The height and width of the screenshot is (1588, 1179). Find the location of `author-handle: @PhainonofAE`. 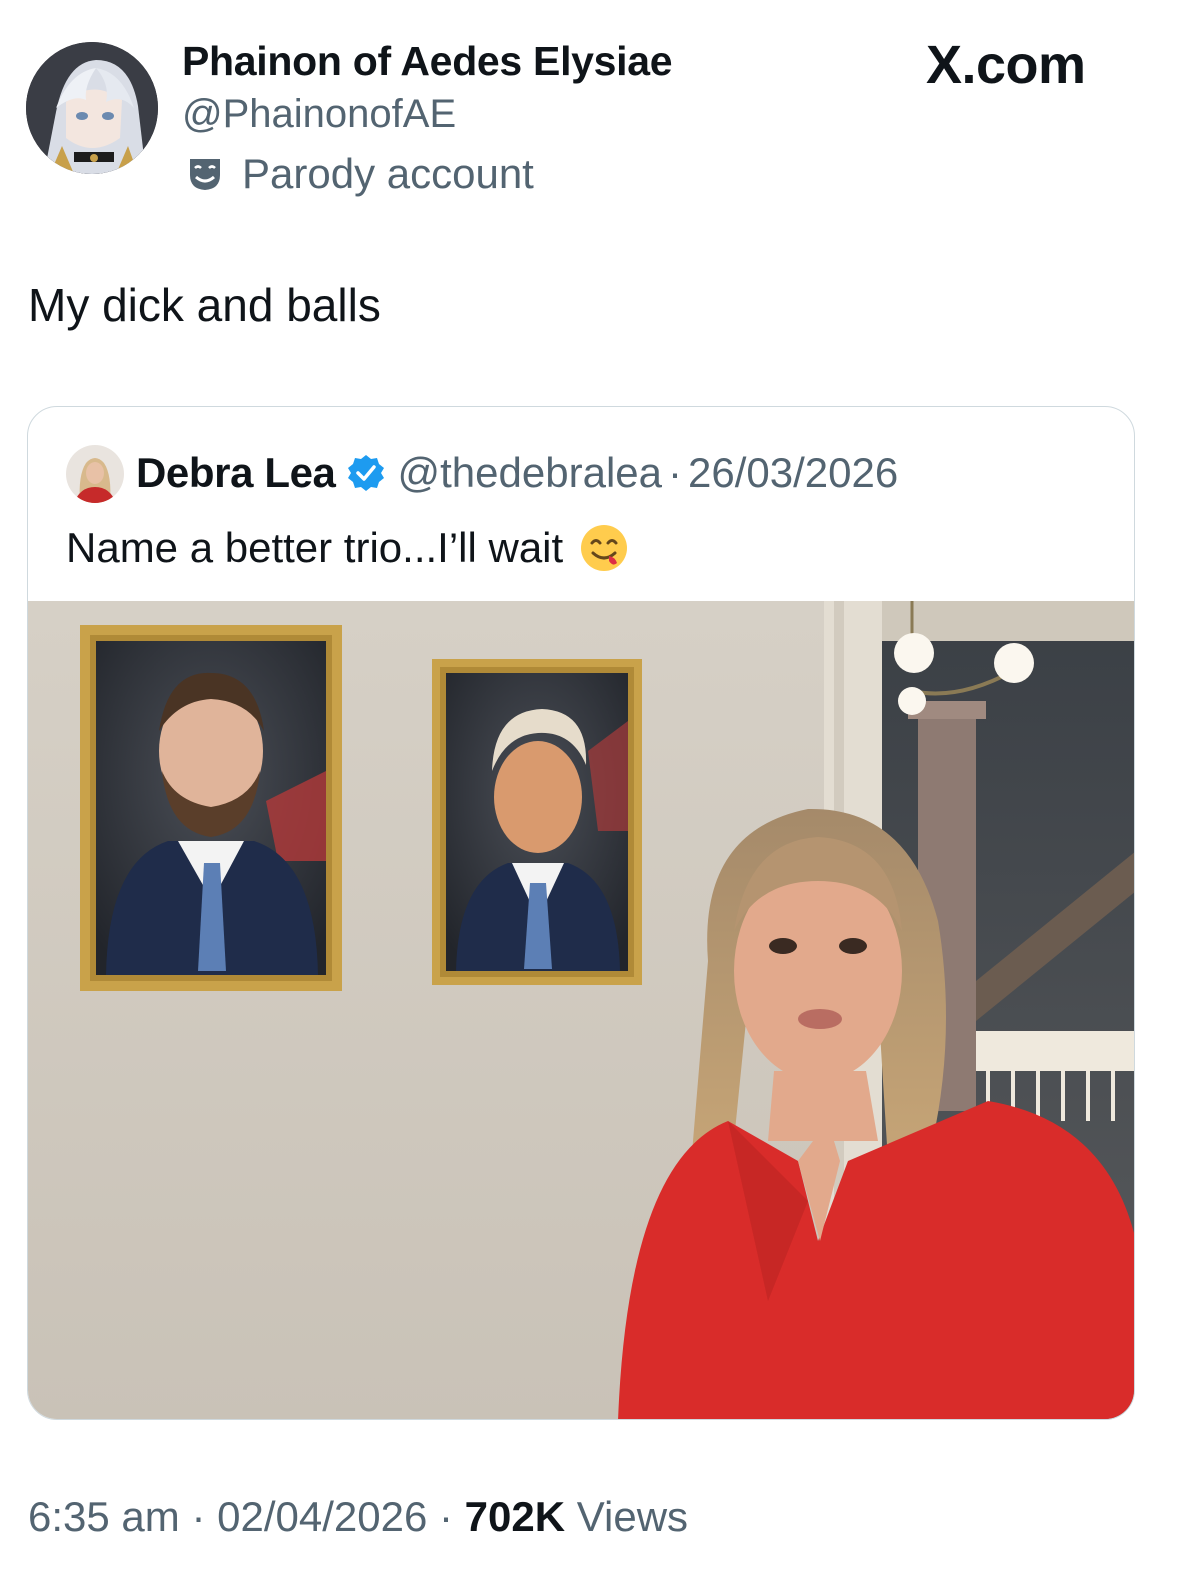

author-handle: @PhainonofAE is located at coordinates (319, 114).